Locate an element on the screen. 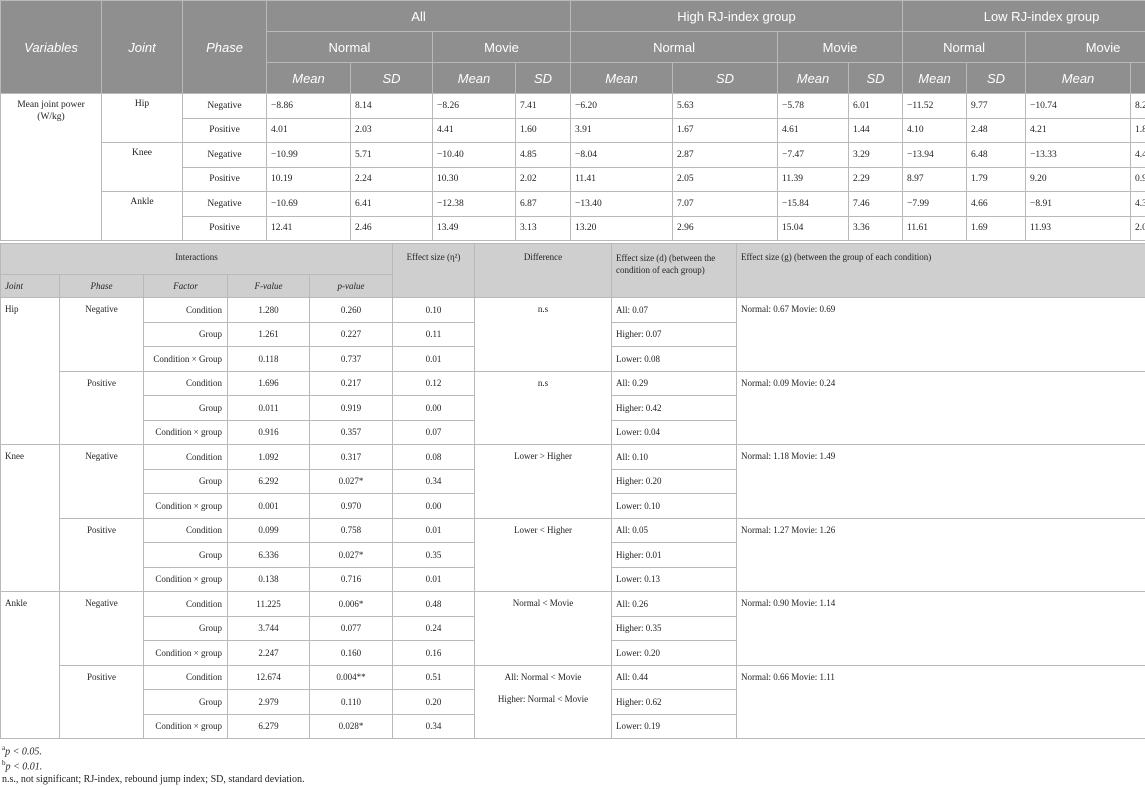  value-cell: 10.19 is located at coordinates (308, 179).